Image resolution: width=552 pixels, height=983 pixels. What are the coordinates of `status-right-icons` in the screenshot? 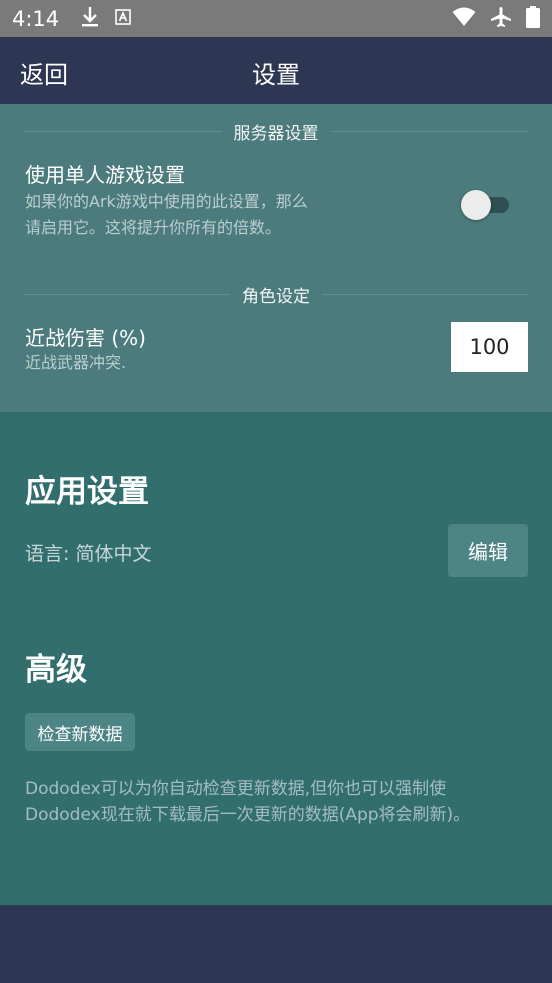 It's located at (496, 18).